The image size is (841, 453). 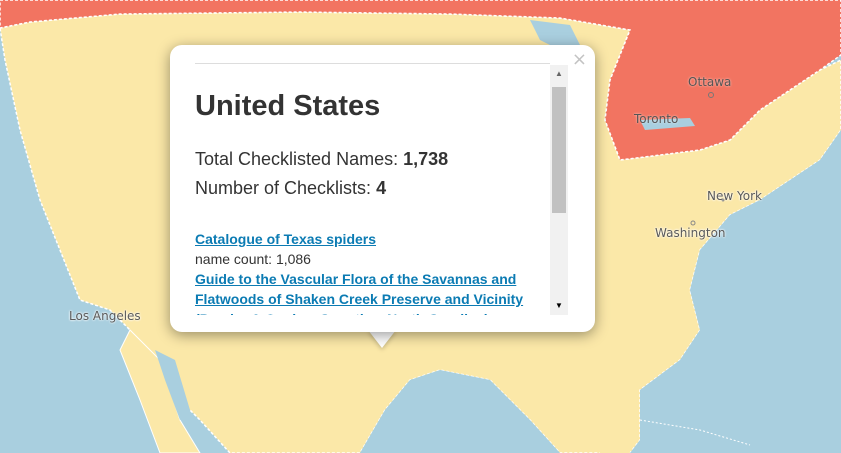 I want to click on scroll-up-icon: ▲, so click(x=559, y=74).